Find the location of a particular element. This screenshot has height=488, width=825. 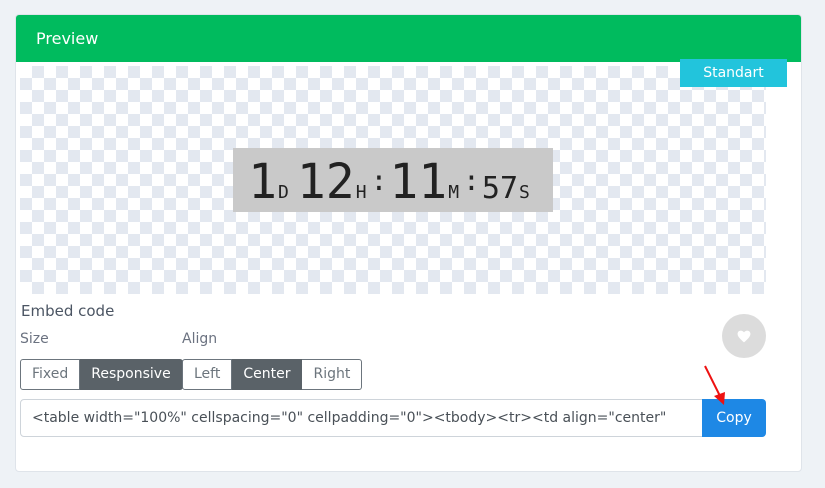

red-arrow-annotation is located at coordinates (714, 385).